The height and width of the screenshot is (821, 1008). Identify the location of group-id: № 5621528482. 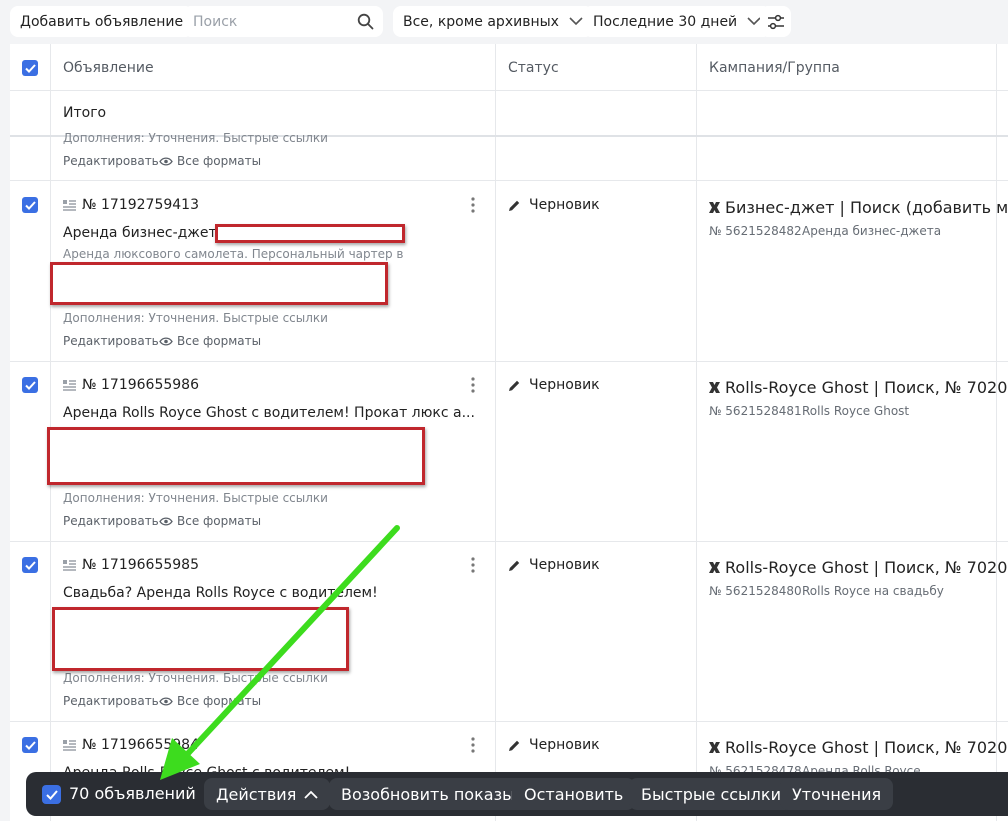
(755, 231).